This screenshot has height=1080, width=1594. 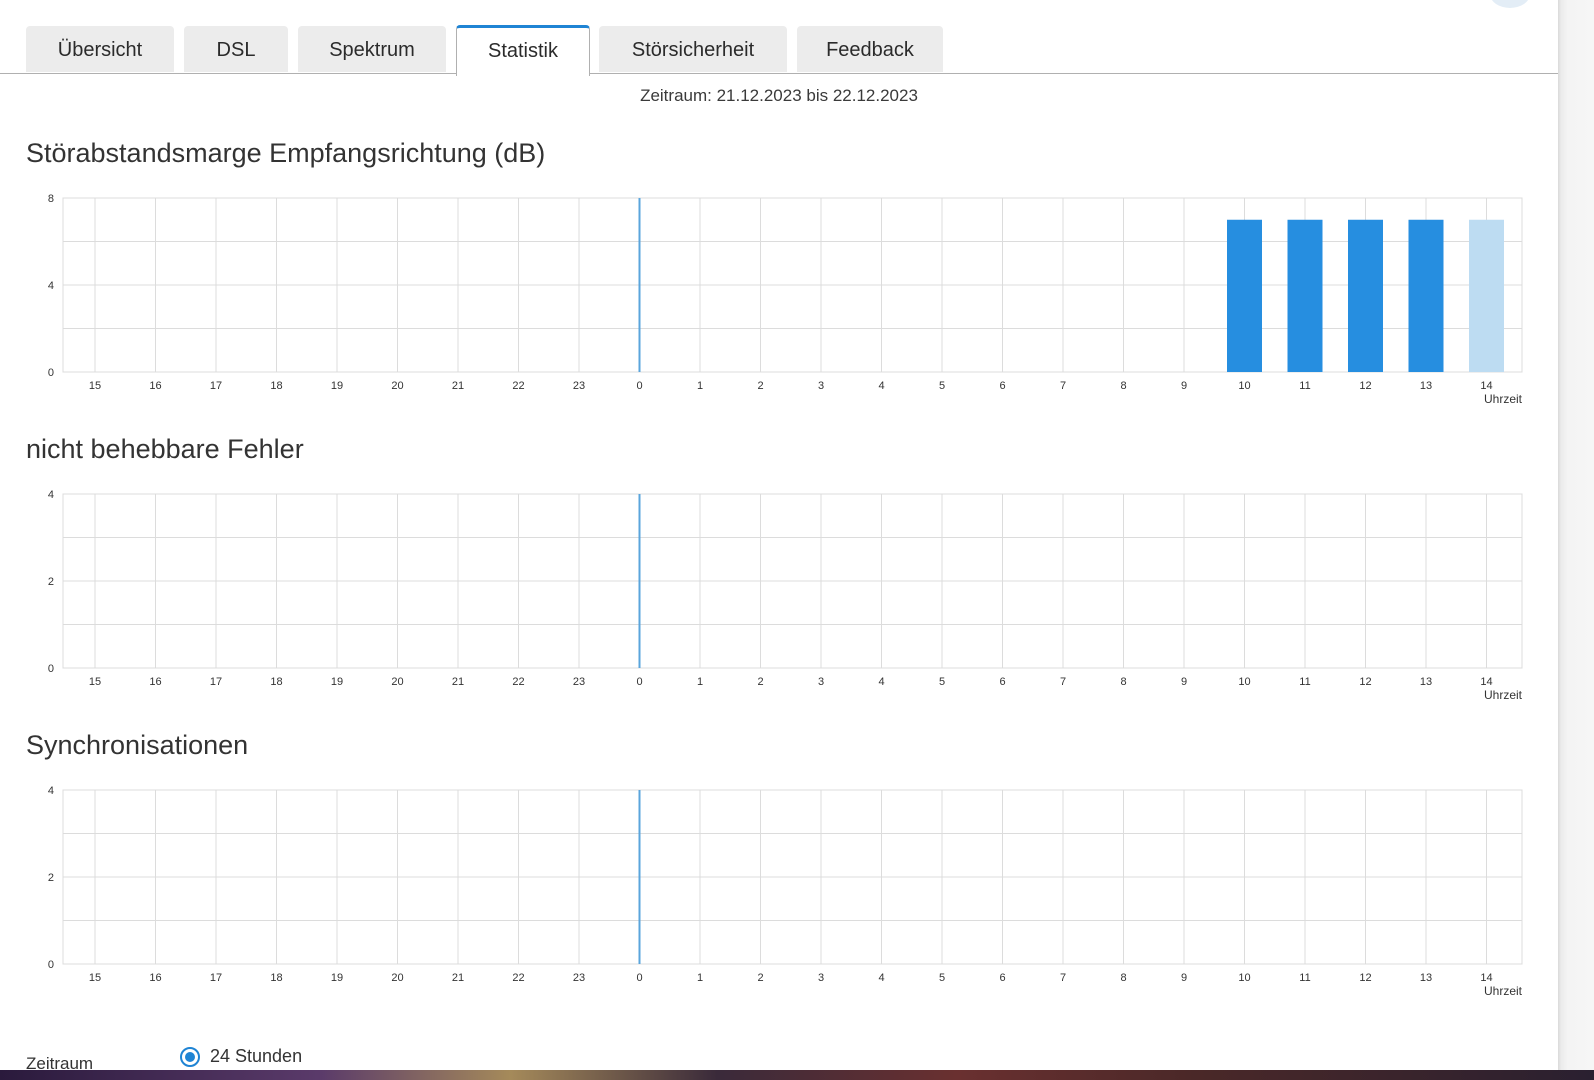 I want to click on period-selector-label: Zeitraum, so click(x=60, y=1062).